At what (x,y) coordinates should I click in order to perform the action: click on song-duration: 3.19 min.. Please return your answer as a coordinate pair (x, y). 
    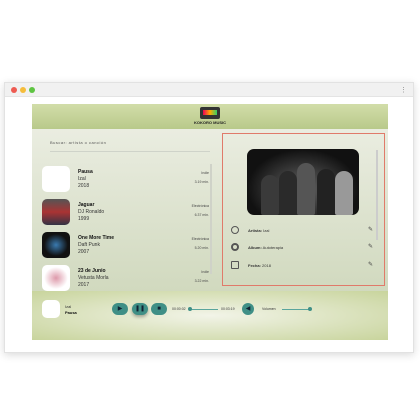
    Looking at the image, I should click on (201, 182).